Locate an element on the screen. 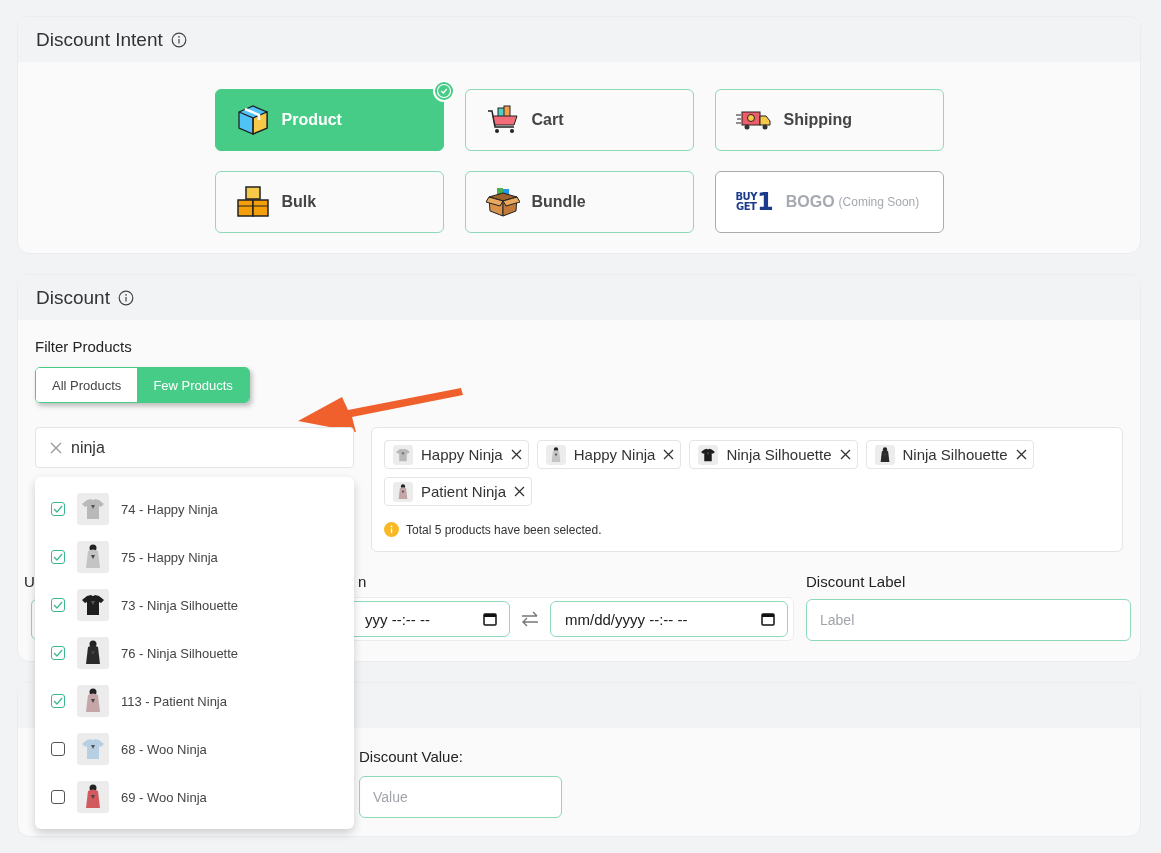 The height and width of the screenshot is (853, 1161). search-result: 69 - Woo Ninja is located at coordinates (164, 797).